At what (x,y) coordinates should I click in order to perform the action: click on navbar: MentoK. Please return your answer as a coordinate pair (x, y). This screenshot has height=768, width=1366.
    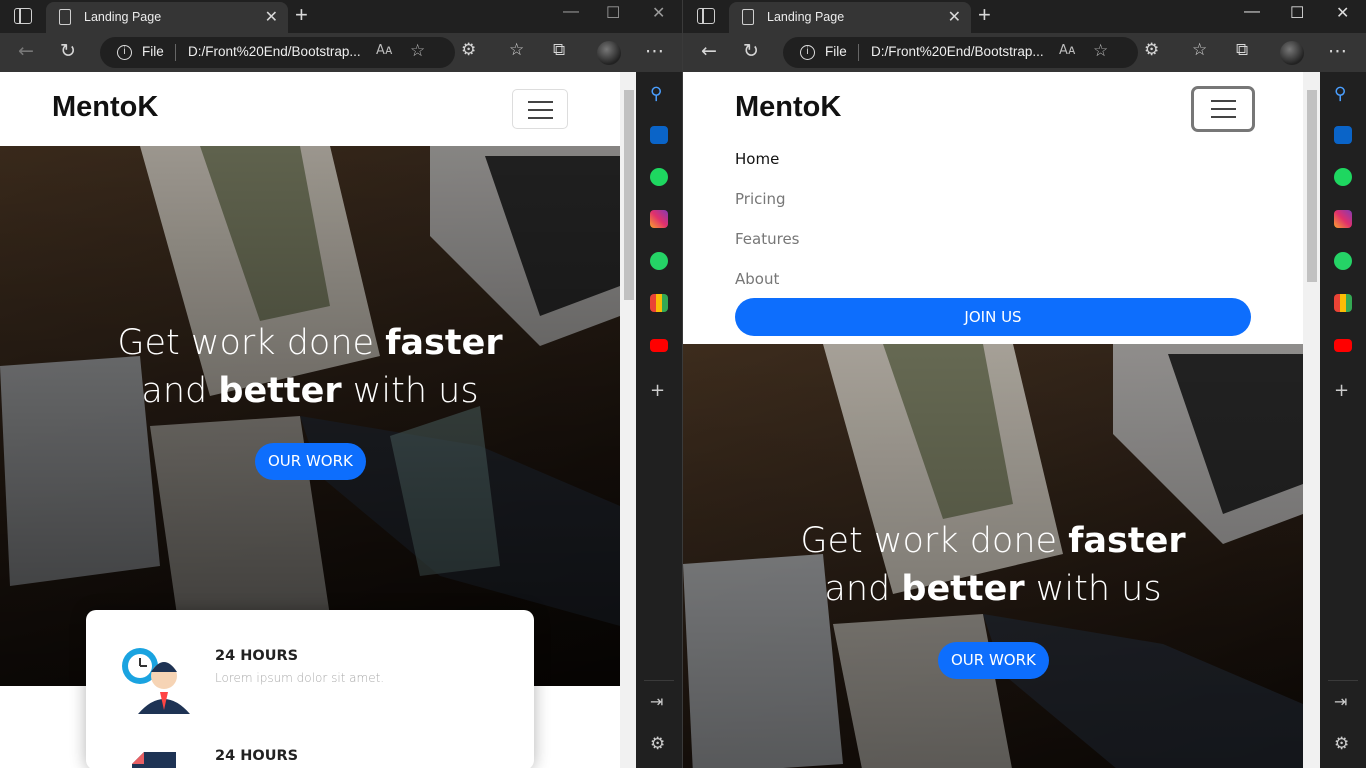
    Looking at the image, I should click on (310, 109).